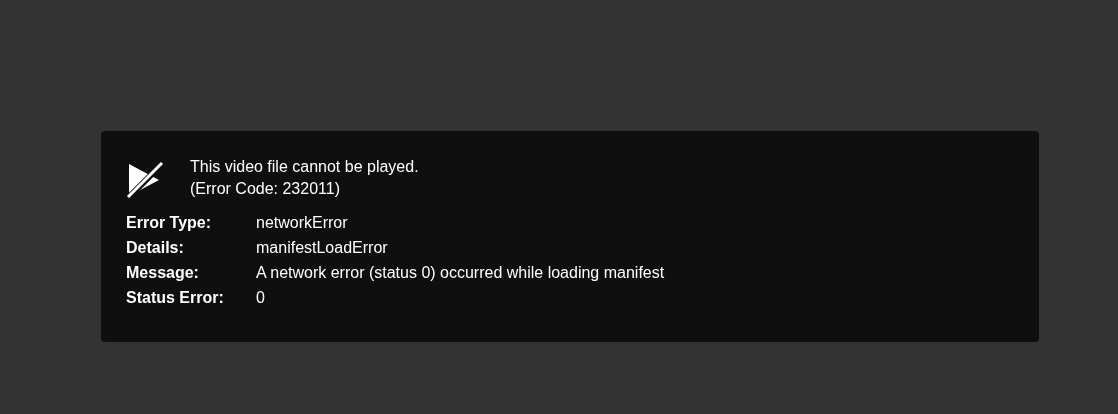  I want to click on detail-value: networkError, so click(302, 222).